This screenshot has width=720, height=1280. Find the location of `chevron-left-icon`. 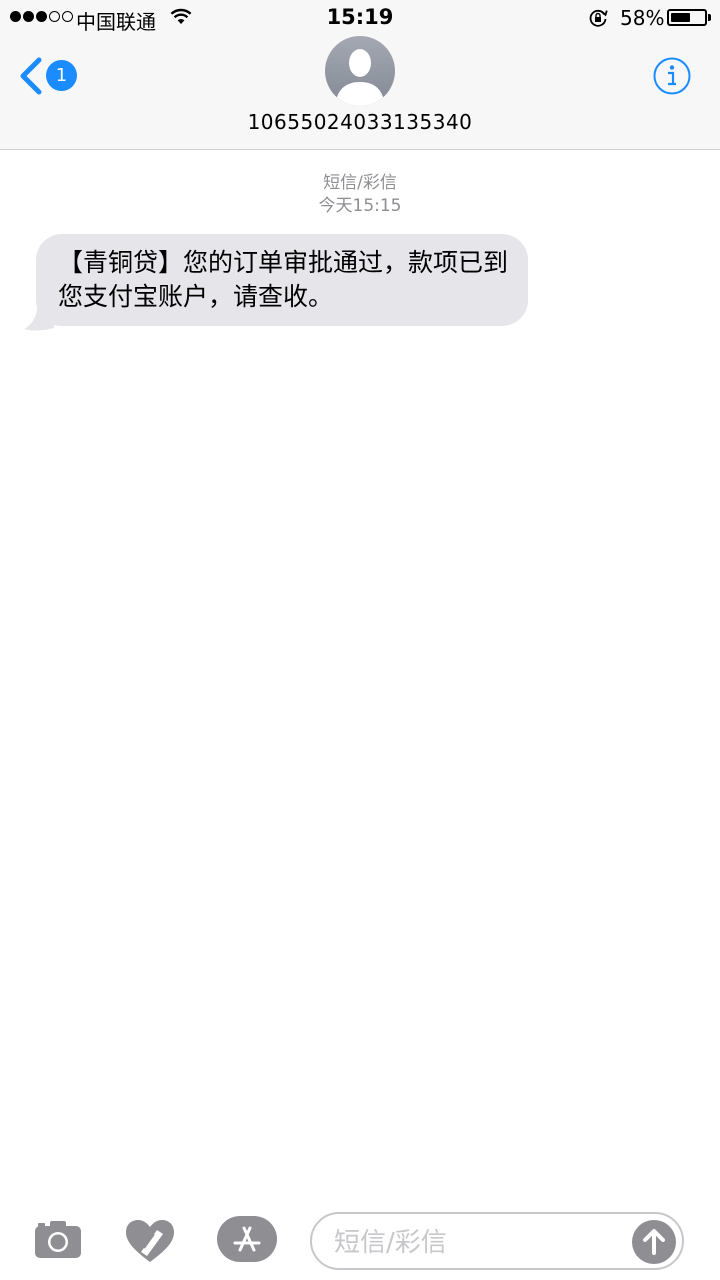

chevron-left-icon is located at coordinates (31, 76).